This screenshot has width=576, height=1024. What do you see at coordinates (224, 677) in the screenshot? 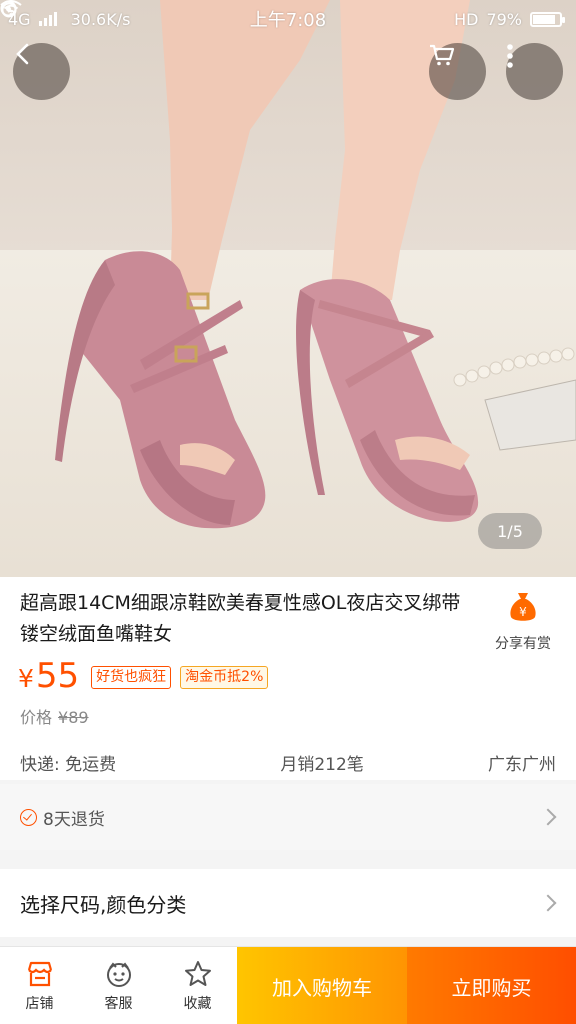
I see `taojinbi-tag: 淘金币抵2%` at bounding box center [224, 677].